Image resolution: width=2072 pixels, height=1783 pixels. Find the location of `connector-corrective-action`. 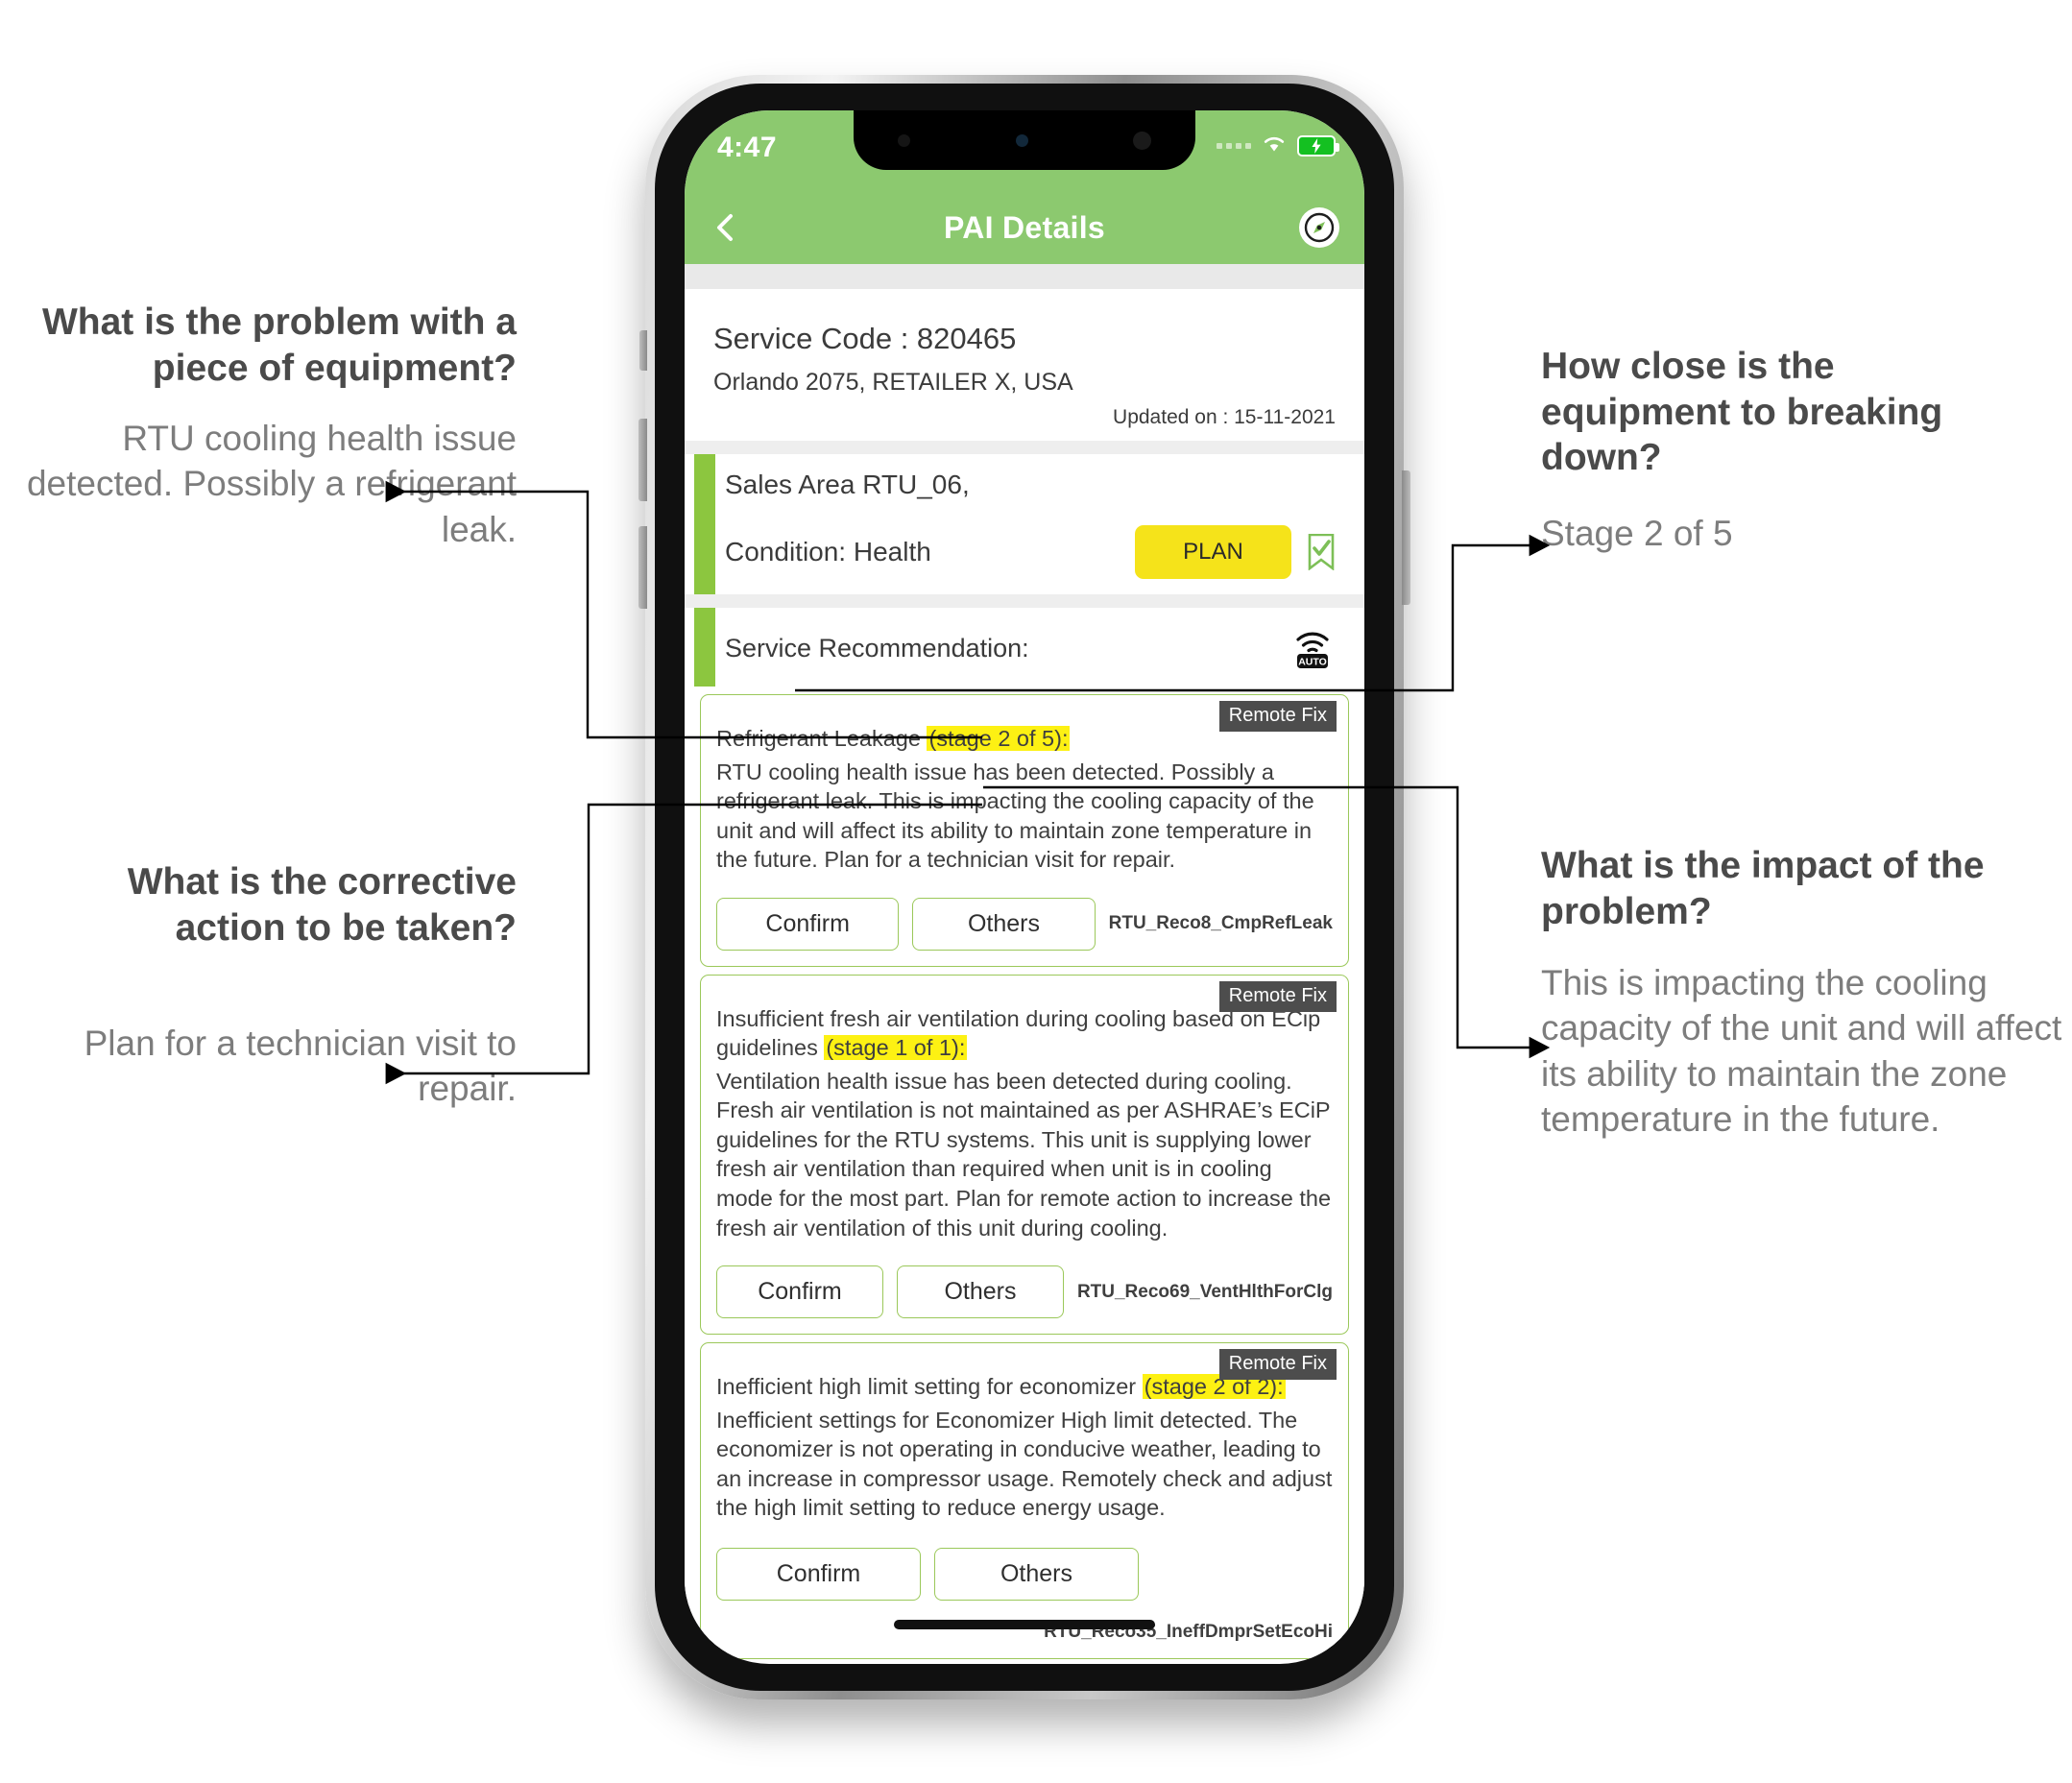

connector-corrective-action is located at coordinates (683, 944).